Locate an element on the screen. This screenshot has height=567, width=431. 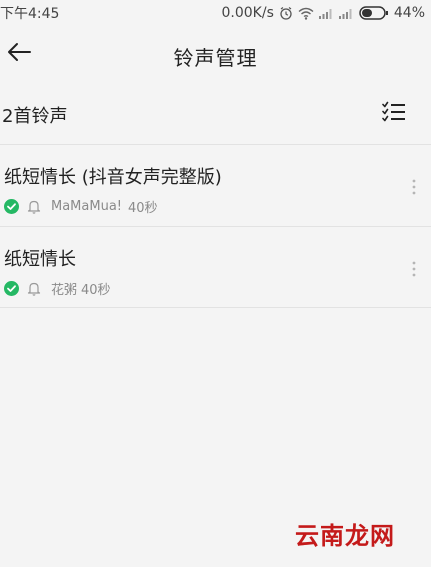
status-icons: 0.00K/s 44% is located at coordinates (324, 13).